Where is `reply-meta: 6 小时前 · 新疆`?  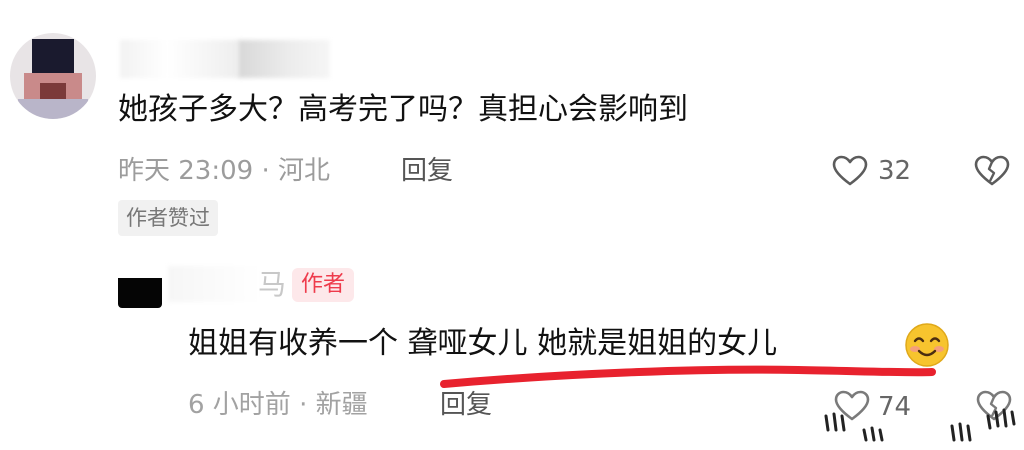 reply-meta: 6 小时前 · 新疆 is located at coordinates (278, 405).